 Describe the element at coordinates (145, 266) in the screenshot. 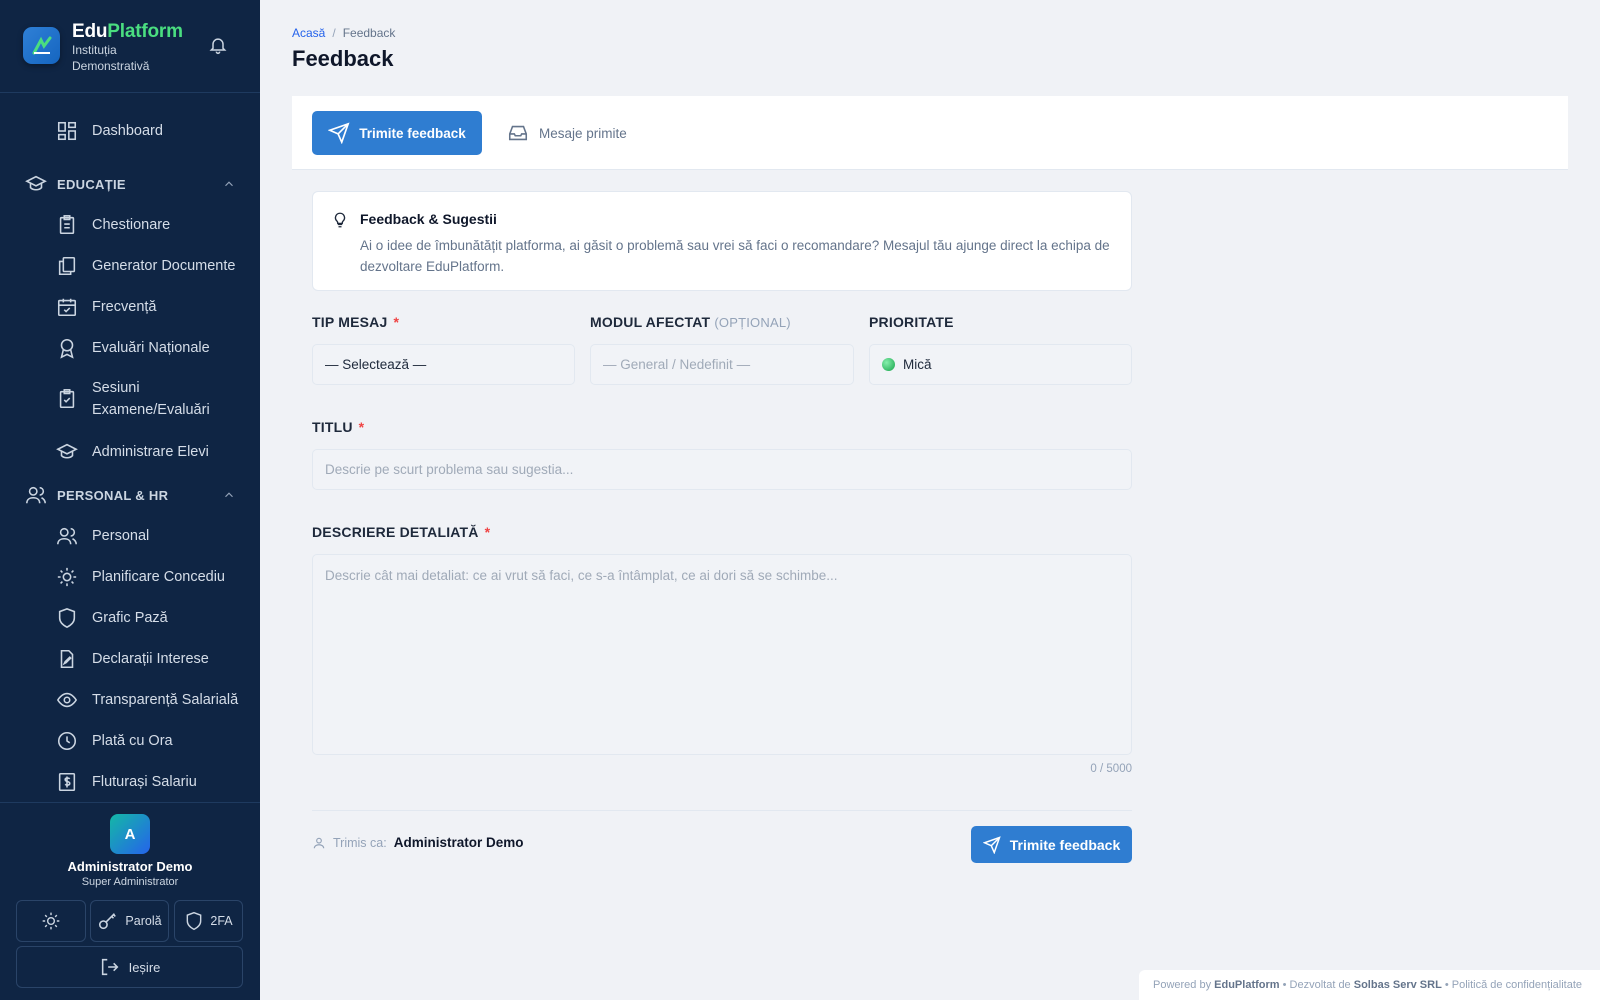

I see `sidebar-item-generator-documente: Generator Documente` at that location.